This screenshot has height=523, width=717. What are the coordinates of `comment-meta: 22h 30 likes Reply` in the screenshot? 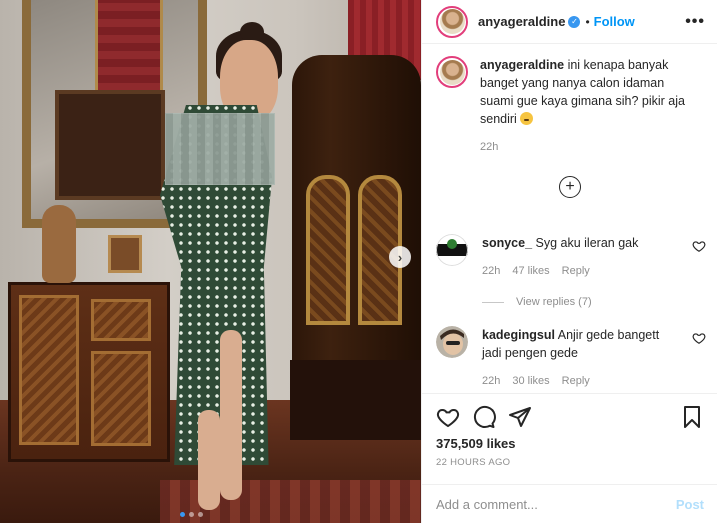 It's located at (582, 381).